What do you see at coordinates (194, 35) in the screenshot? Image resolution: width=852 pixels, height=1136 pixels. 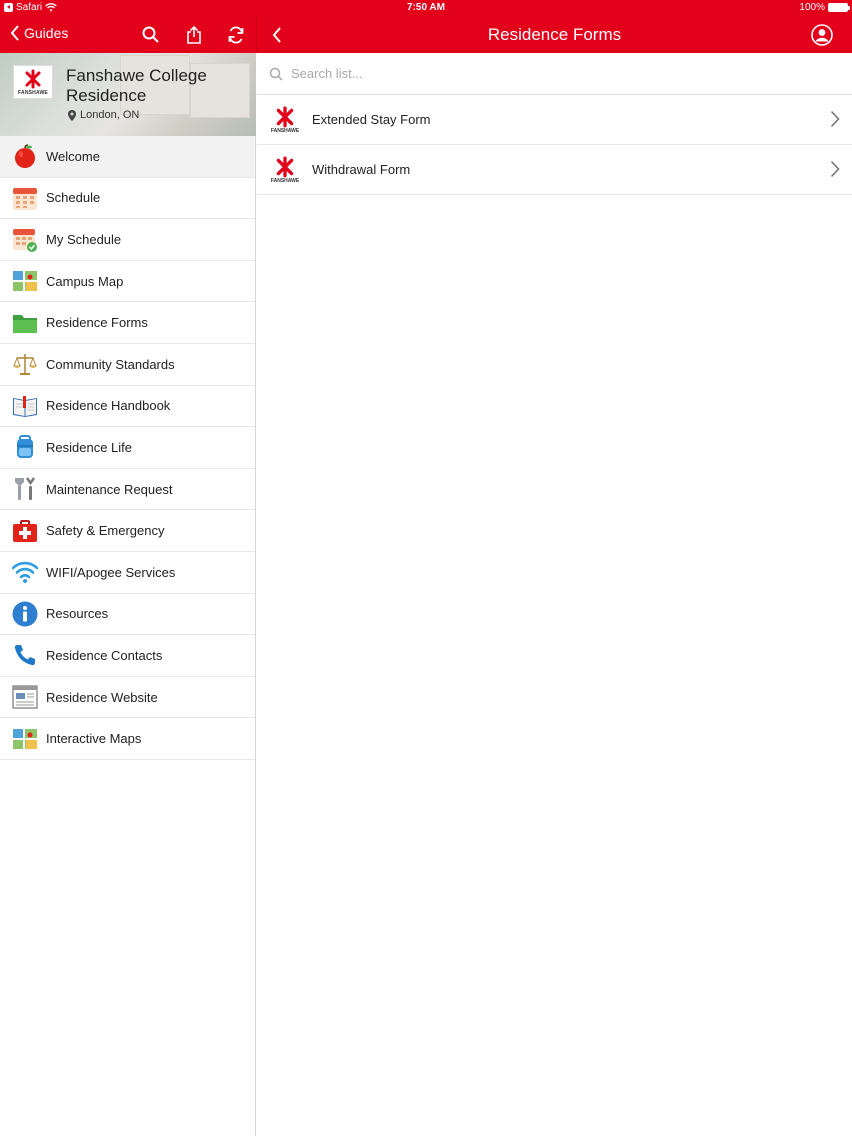 I see `share-icon` at bounding box center [194, 35].